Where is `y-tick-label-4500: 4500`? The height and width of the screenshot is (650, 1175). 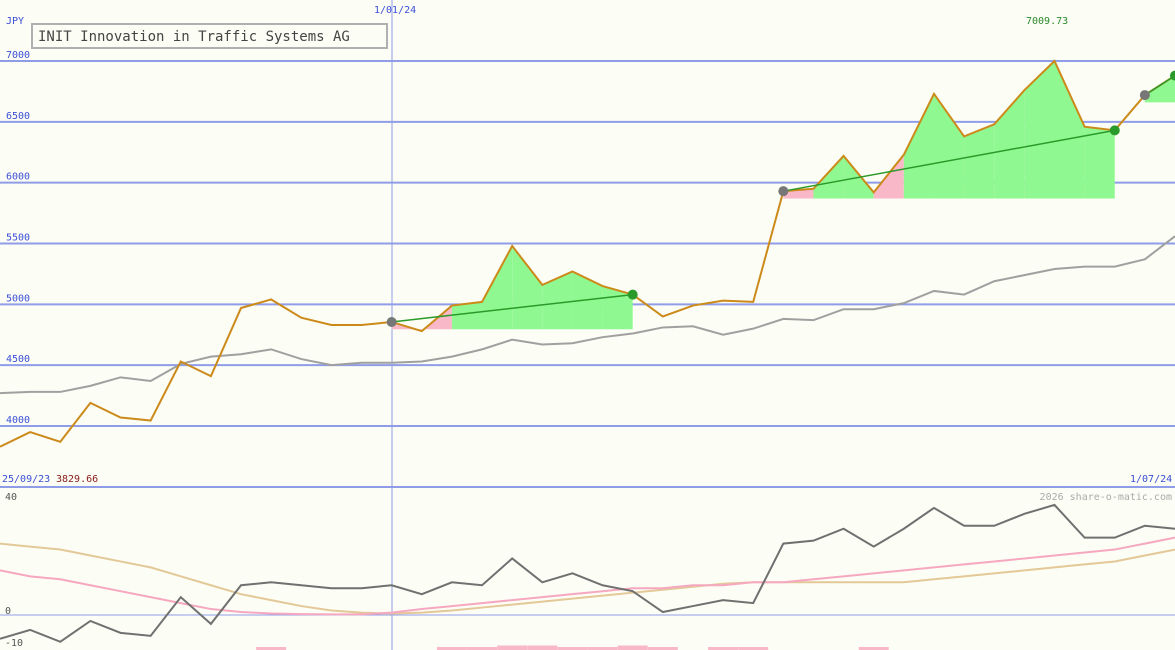
y-tick-label-4500: 4500 is located at coordinates (18, 359).